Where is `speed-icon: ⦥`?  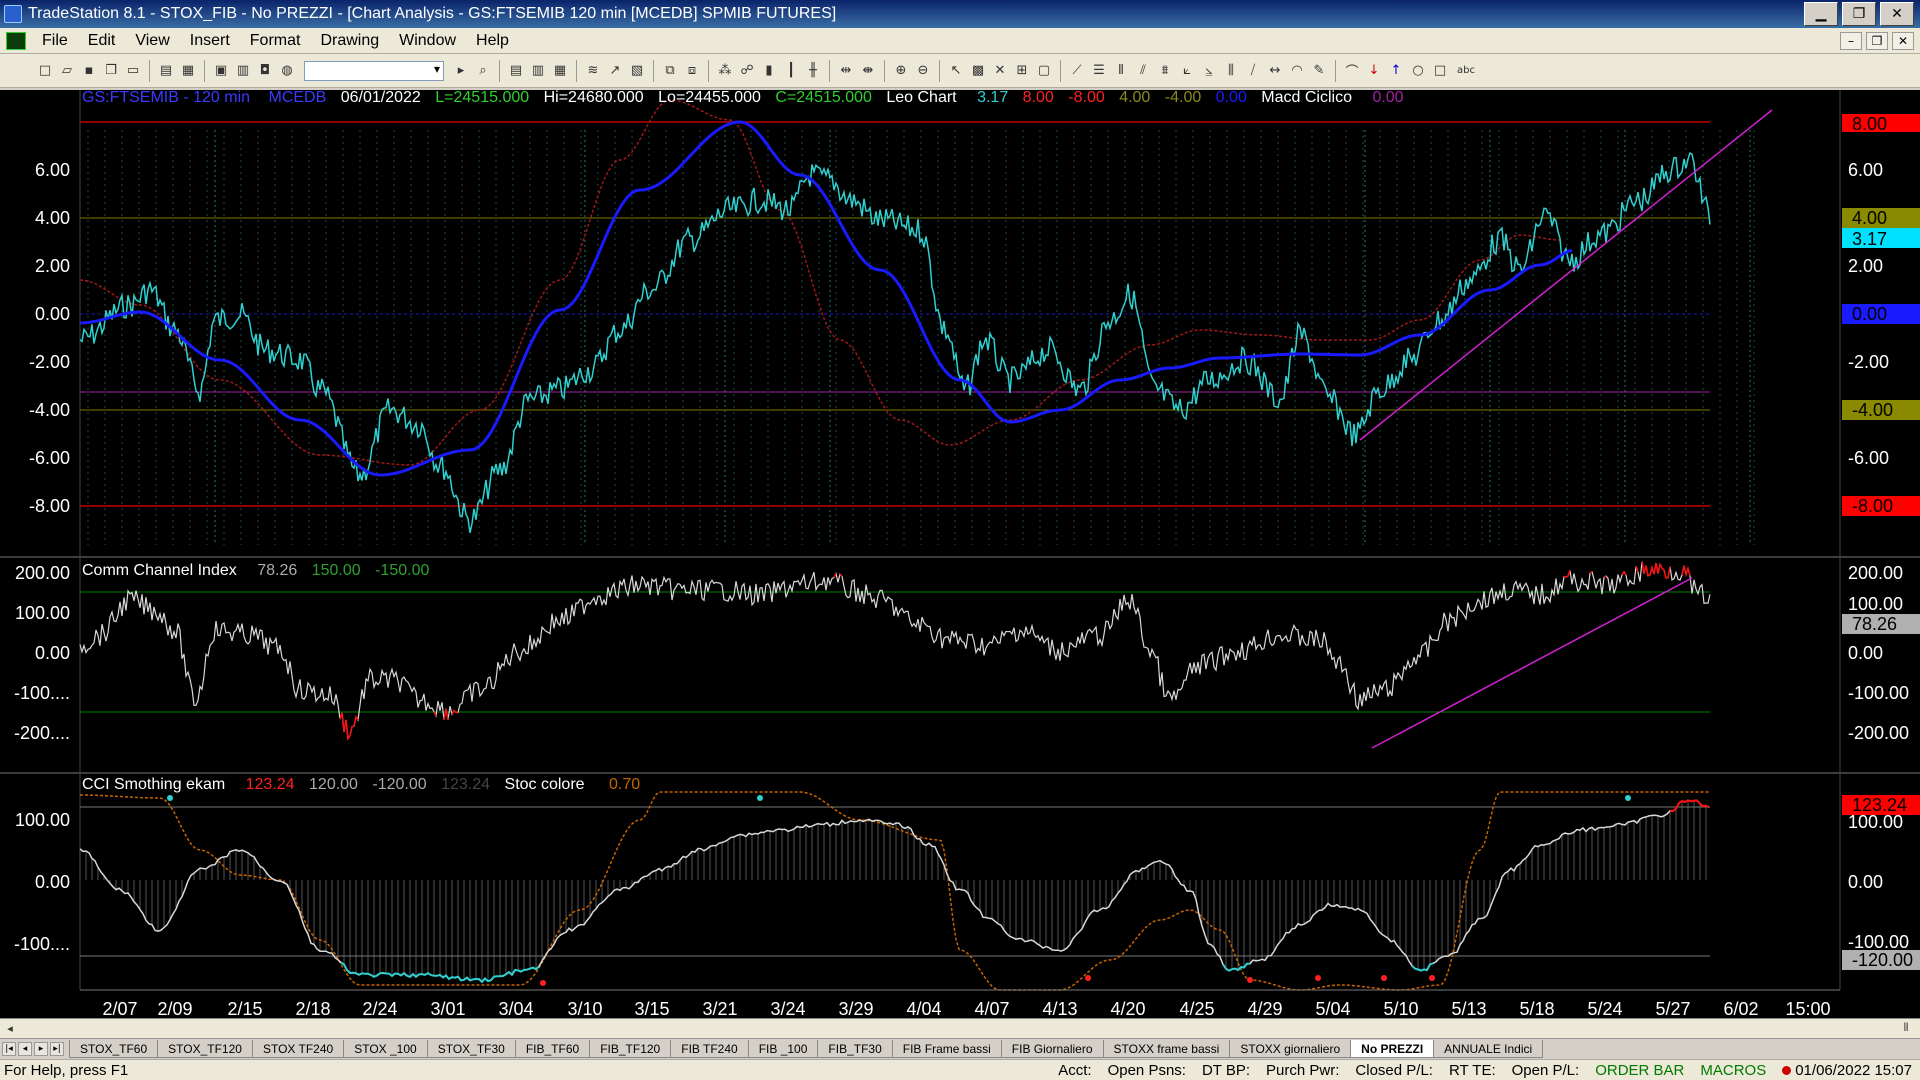
speed-icon: ⦥ is located at coordinates (1209, 71).